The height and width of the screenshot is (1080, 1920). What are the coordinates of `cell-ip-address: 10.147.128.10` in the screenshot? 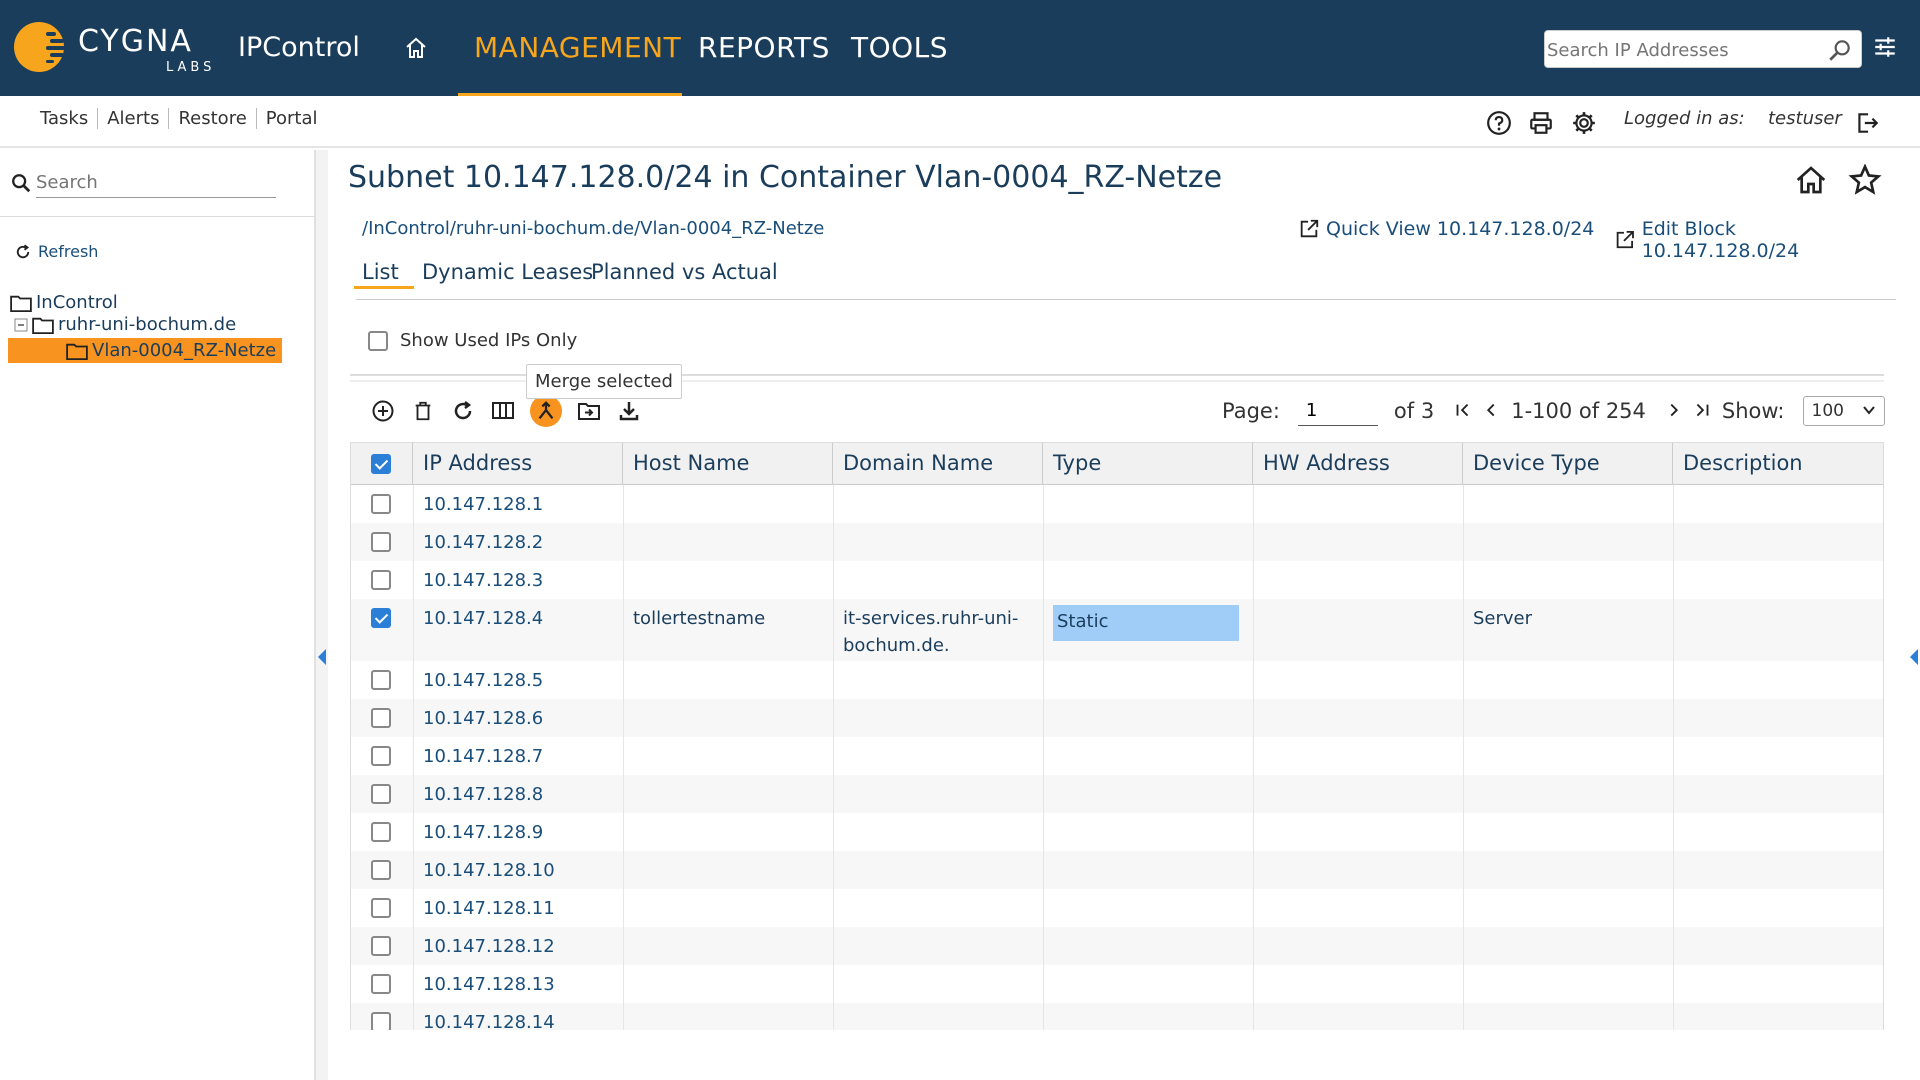 It's located at (484, 870).